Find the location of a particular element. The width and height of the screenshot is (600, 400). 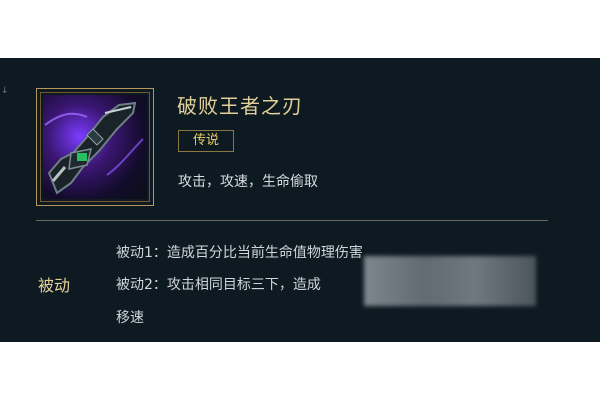

item-stats: 攻击，攻速，生命偷取 is located at coordinates (248, 182).